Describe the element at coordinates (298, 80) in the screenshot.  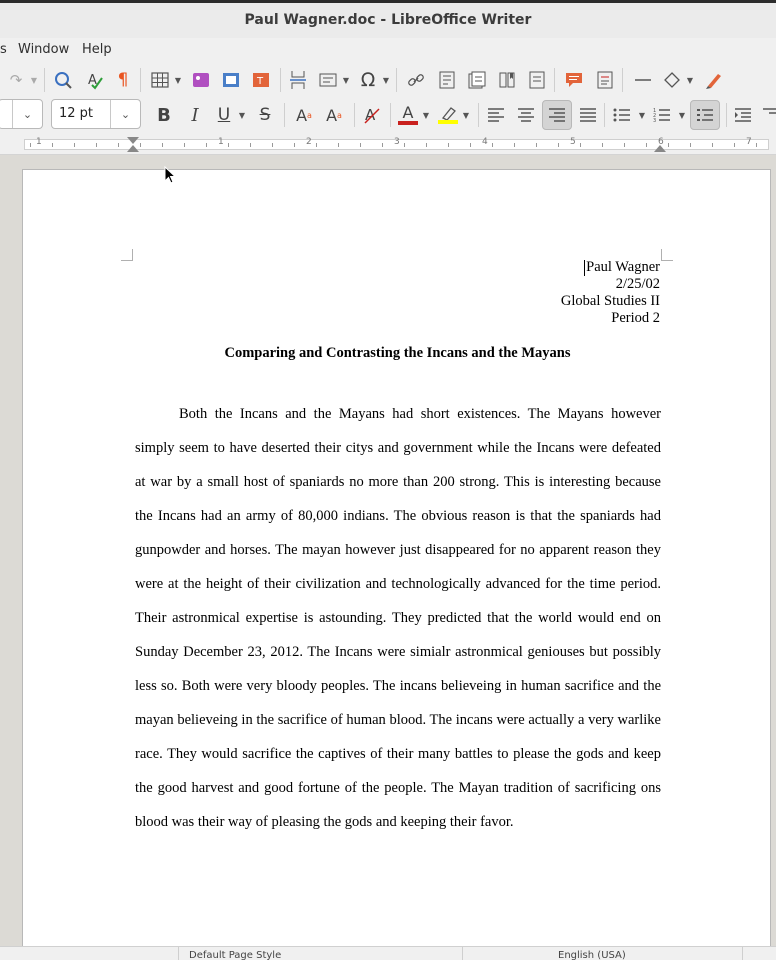
I see `page-break-icon` at that location.